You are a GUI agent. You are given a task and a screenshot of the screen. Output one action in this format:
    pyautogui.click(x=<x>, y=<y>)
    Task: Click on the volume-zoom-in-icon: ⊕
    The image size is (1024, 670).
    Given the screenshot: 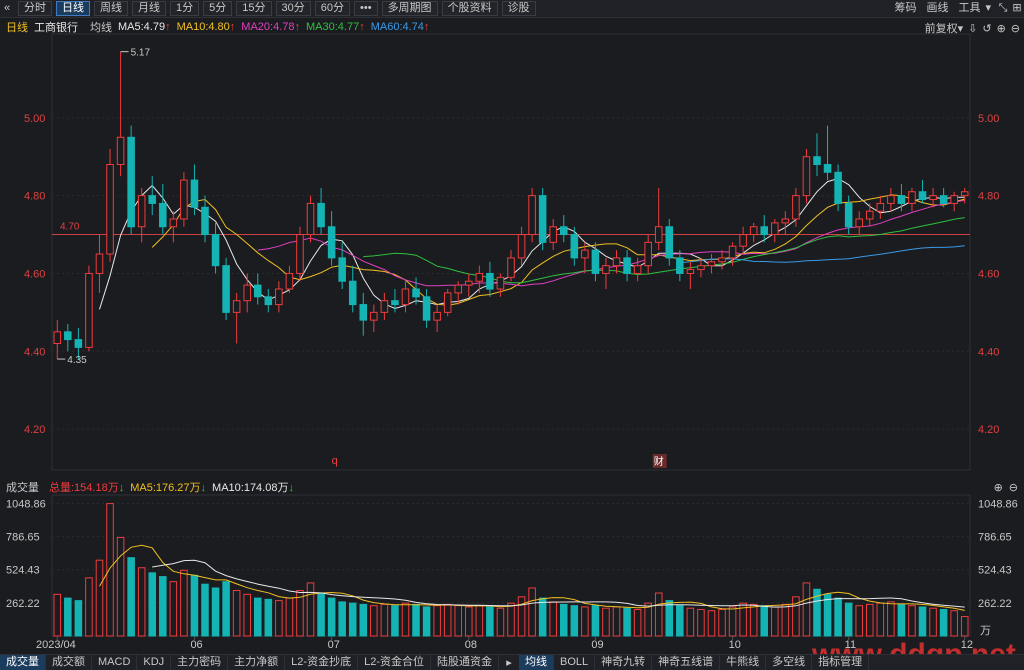 What is the action you would take?
    pyautogui.click(x=998, y=487)
    